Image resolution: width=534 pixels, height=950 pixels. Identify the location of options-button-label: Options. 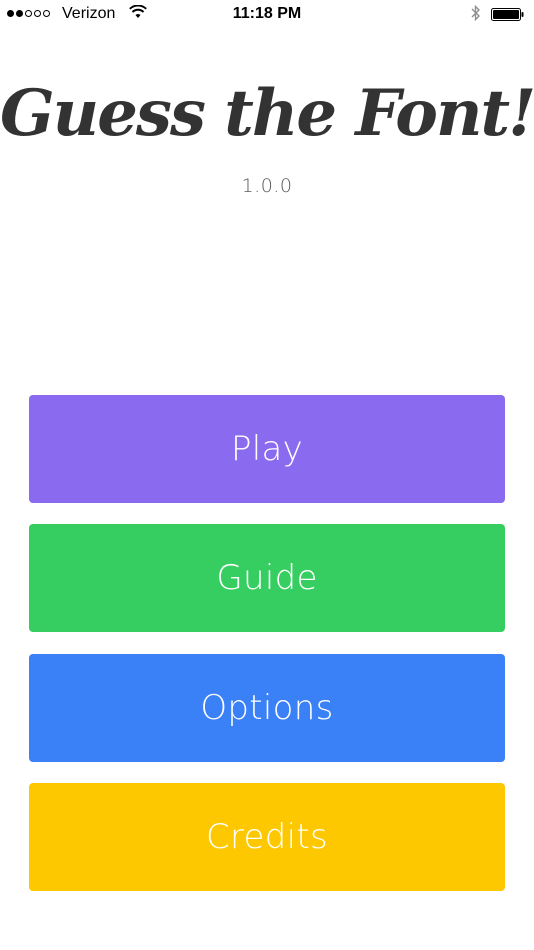
(267, 708).